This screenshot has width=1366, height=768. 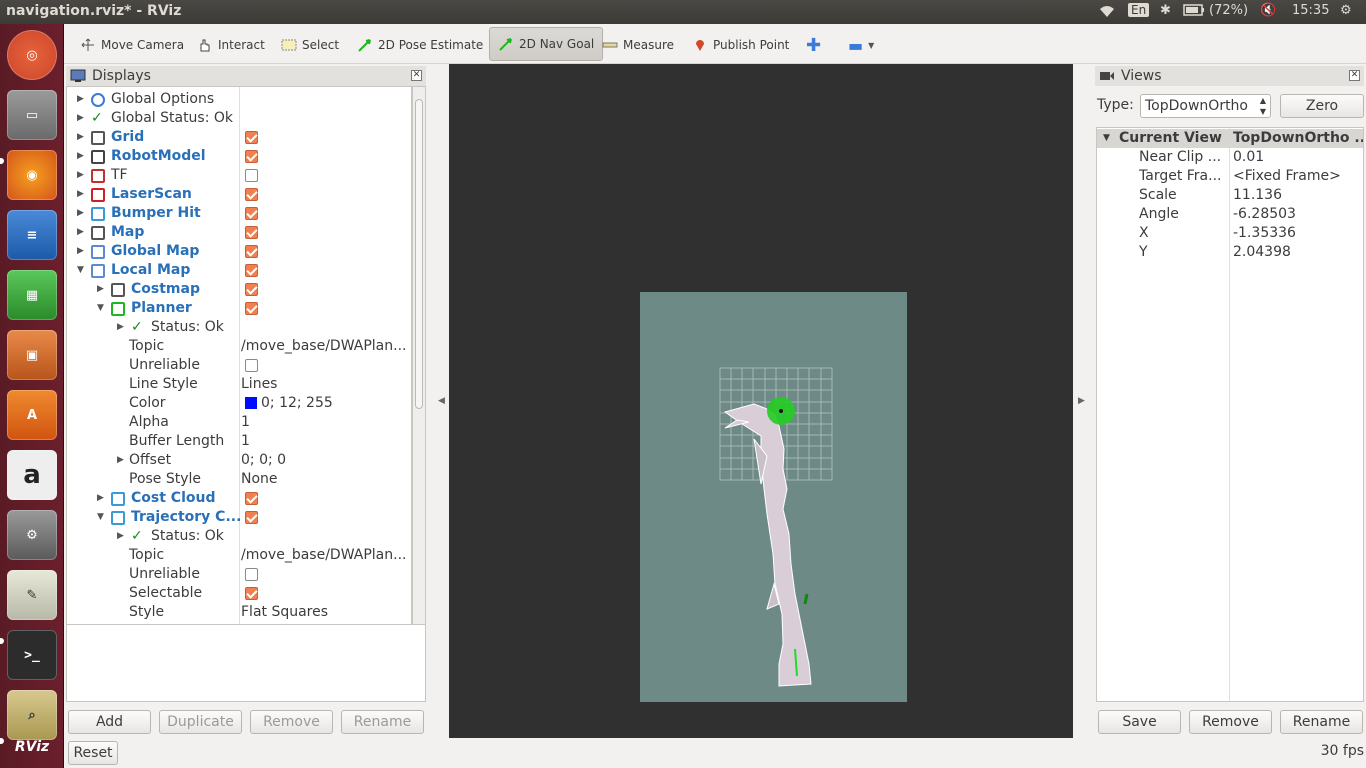 I want to click on interact-tool: Interact, so click(x=231, y=45).